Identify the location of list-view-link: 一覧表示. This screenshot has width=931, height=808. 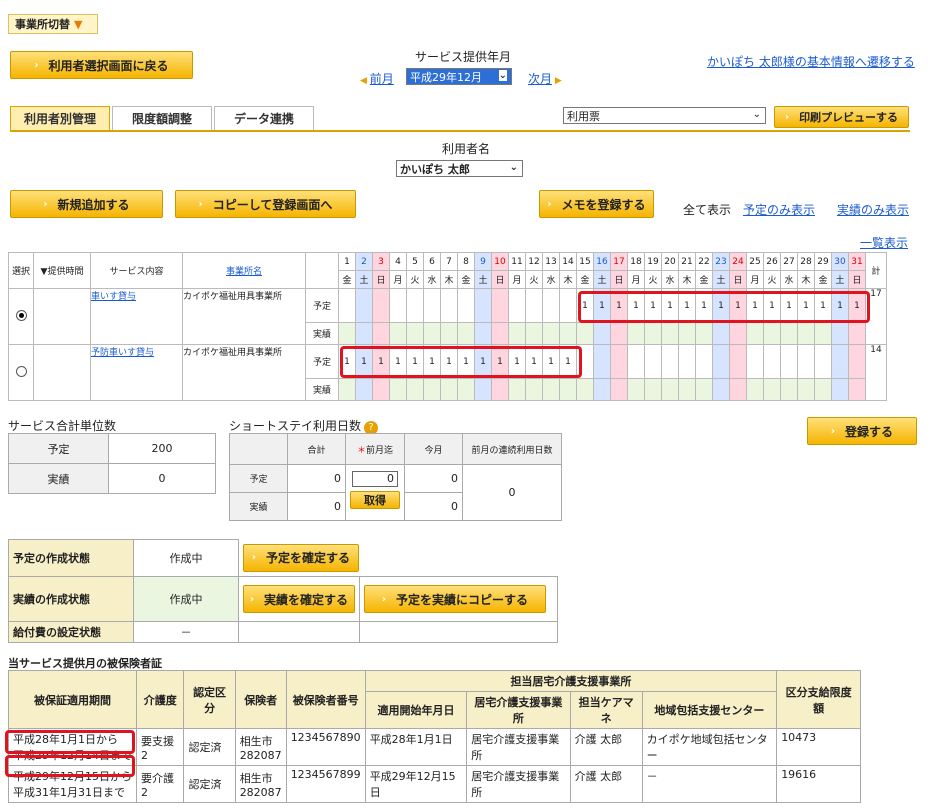
(884, 242).